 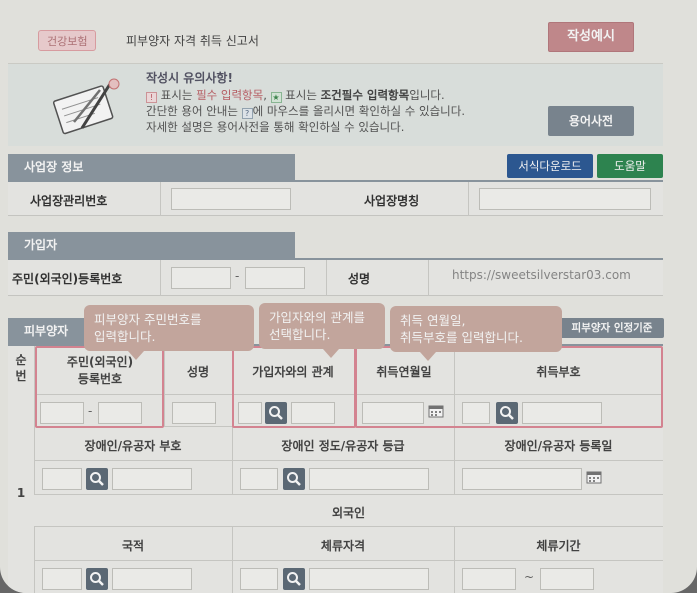 I want to click on dependent-section-header: 피부양자, so click(x=48, y=331).